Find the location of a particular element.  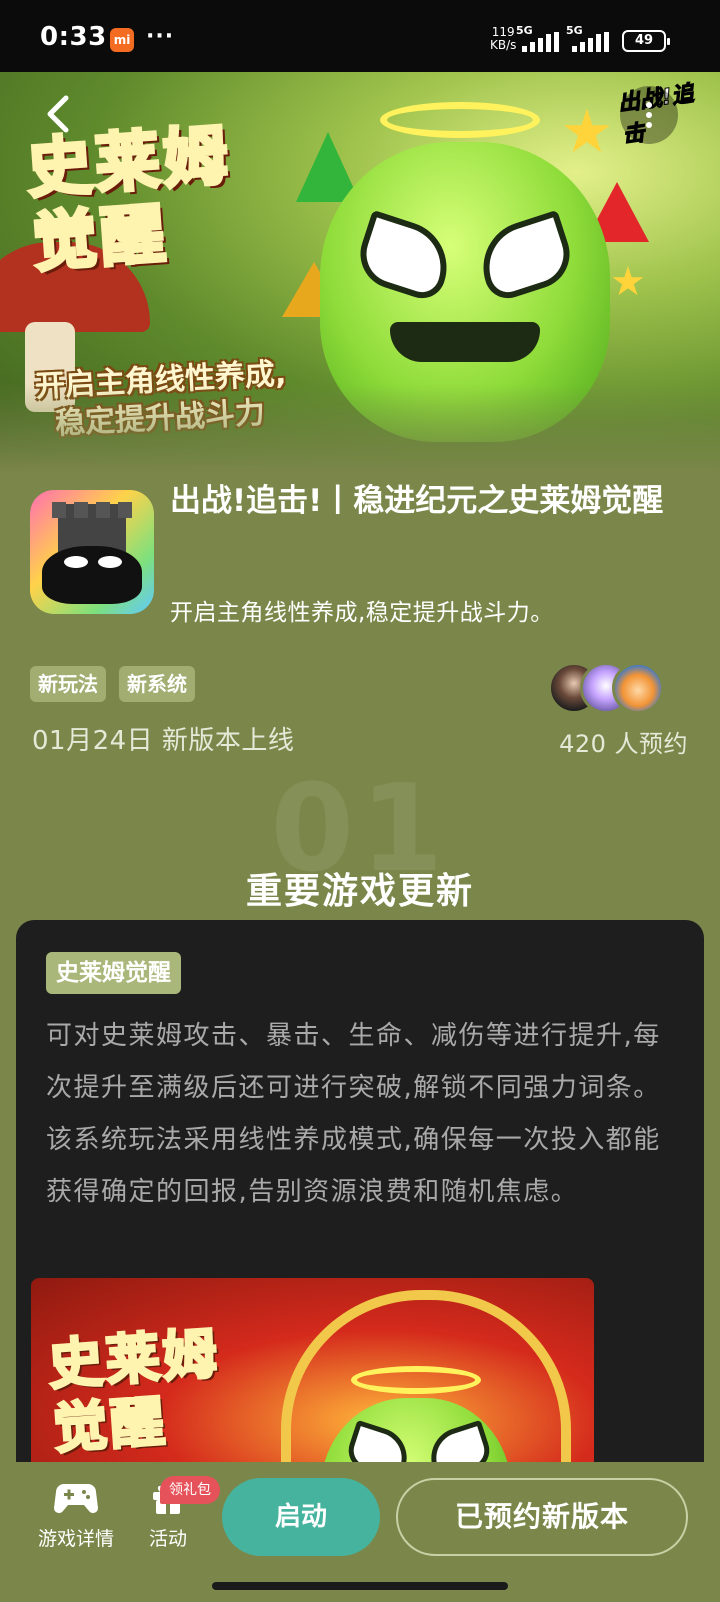

network-speed: 119 KB/s is located at coordinates (503, 39).